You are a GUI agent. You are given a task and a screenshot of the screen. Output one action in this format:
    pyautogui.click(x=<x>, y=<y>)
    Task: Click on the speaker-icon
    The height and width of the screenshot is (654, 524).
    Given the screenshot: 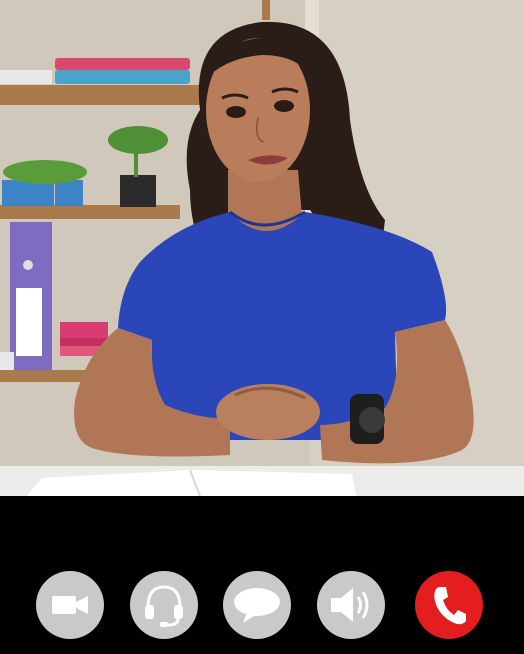 What is the action you would take?
    pyautogui.click(x=350, y=605)
    